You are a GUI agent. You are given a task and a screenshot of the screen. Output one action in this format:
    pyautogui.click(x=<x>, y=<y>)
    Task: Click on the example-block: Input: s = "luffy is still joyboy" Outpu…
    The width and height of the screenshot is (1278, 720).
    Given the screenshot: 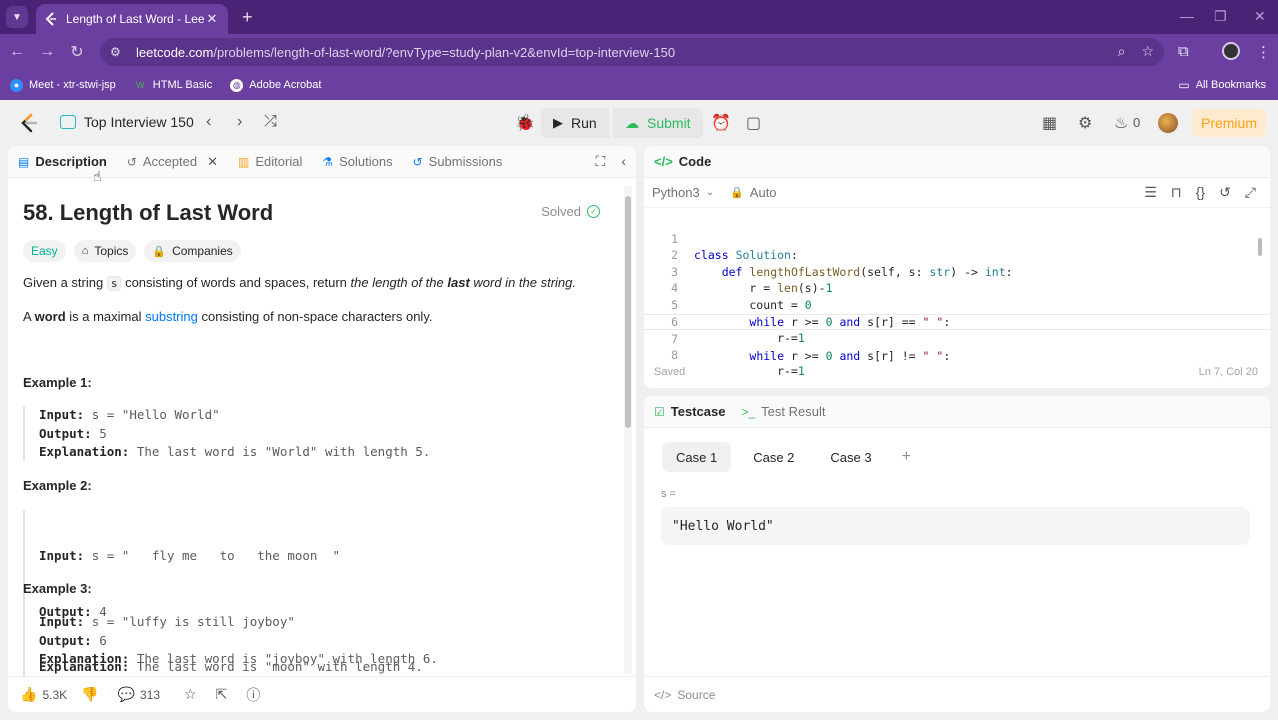 What is the action you would take?
    pyautogui.click(x=318, y=641)
    